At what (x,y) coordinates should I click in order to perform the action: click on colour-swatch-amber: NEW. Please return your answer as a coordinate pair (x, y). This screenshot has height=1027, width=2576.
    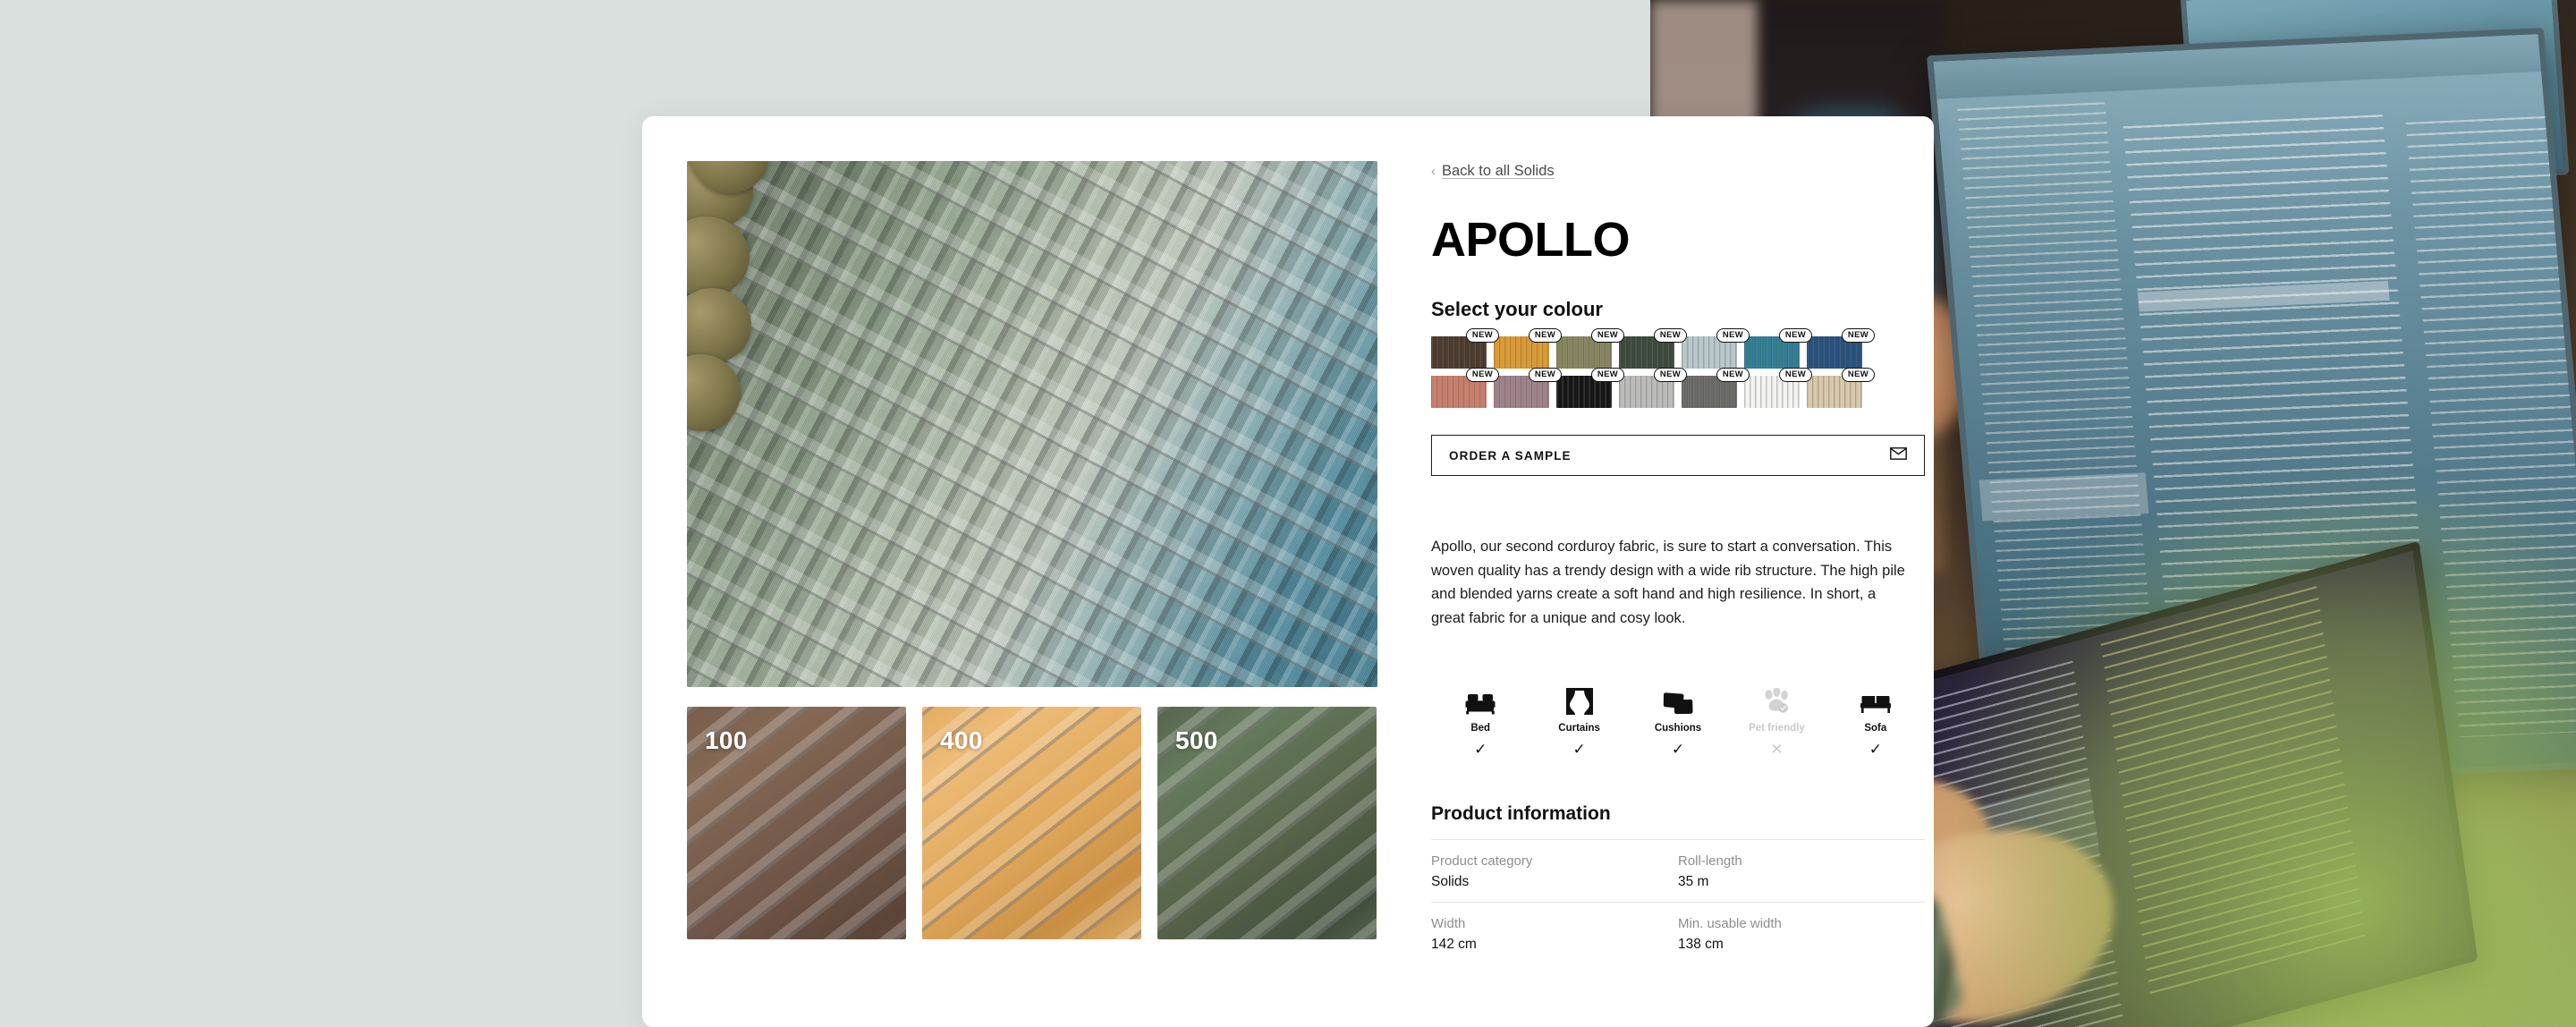
    Looking at the image, I should click on (1528, 348).